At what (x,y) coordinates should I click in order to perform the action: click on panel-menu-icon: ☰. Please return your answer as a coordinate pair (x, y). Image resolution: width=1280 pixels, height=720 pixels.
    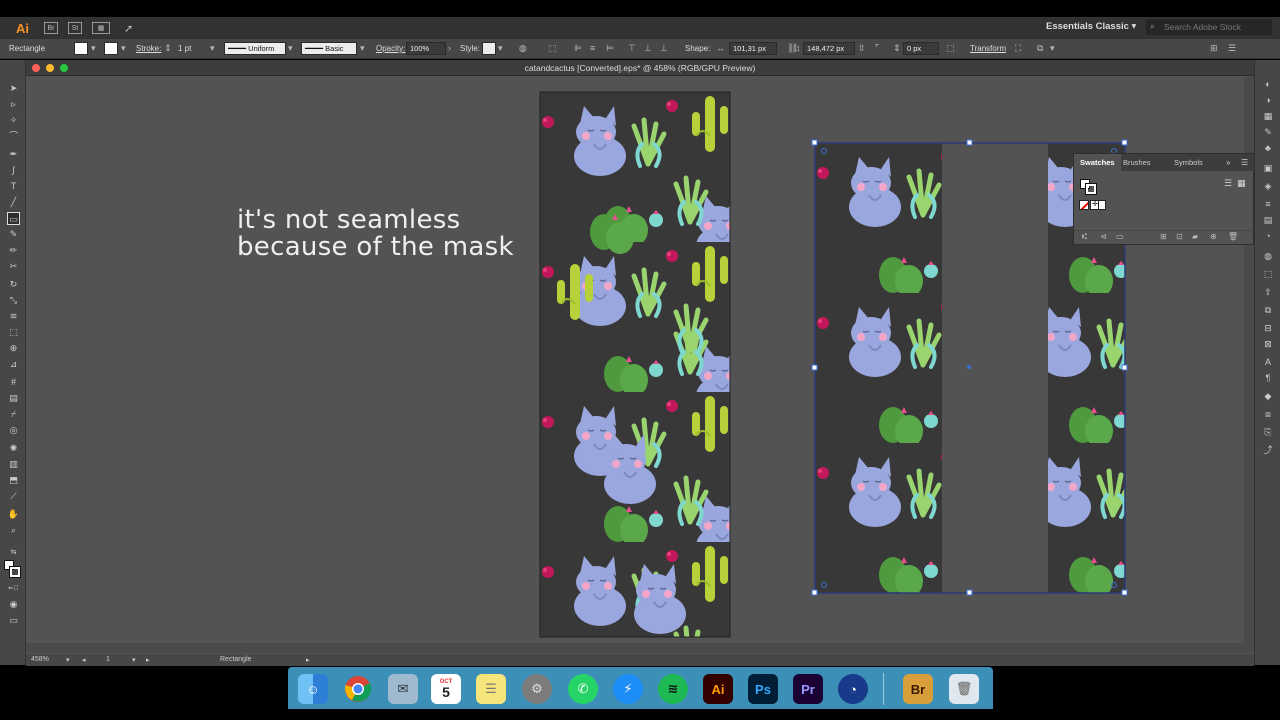
    Looking at the image, I should click on (1244, 162).